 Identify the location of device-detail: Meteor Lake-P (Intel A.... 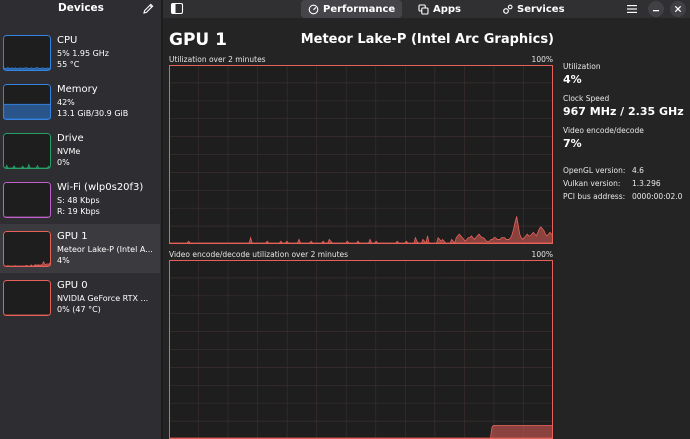
(105, 249).